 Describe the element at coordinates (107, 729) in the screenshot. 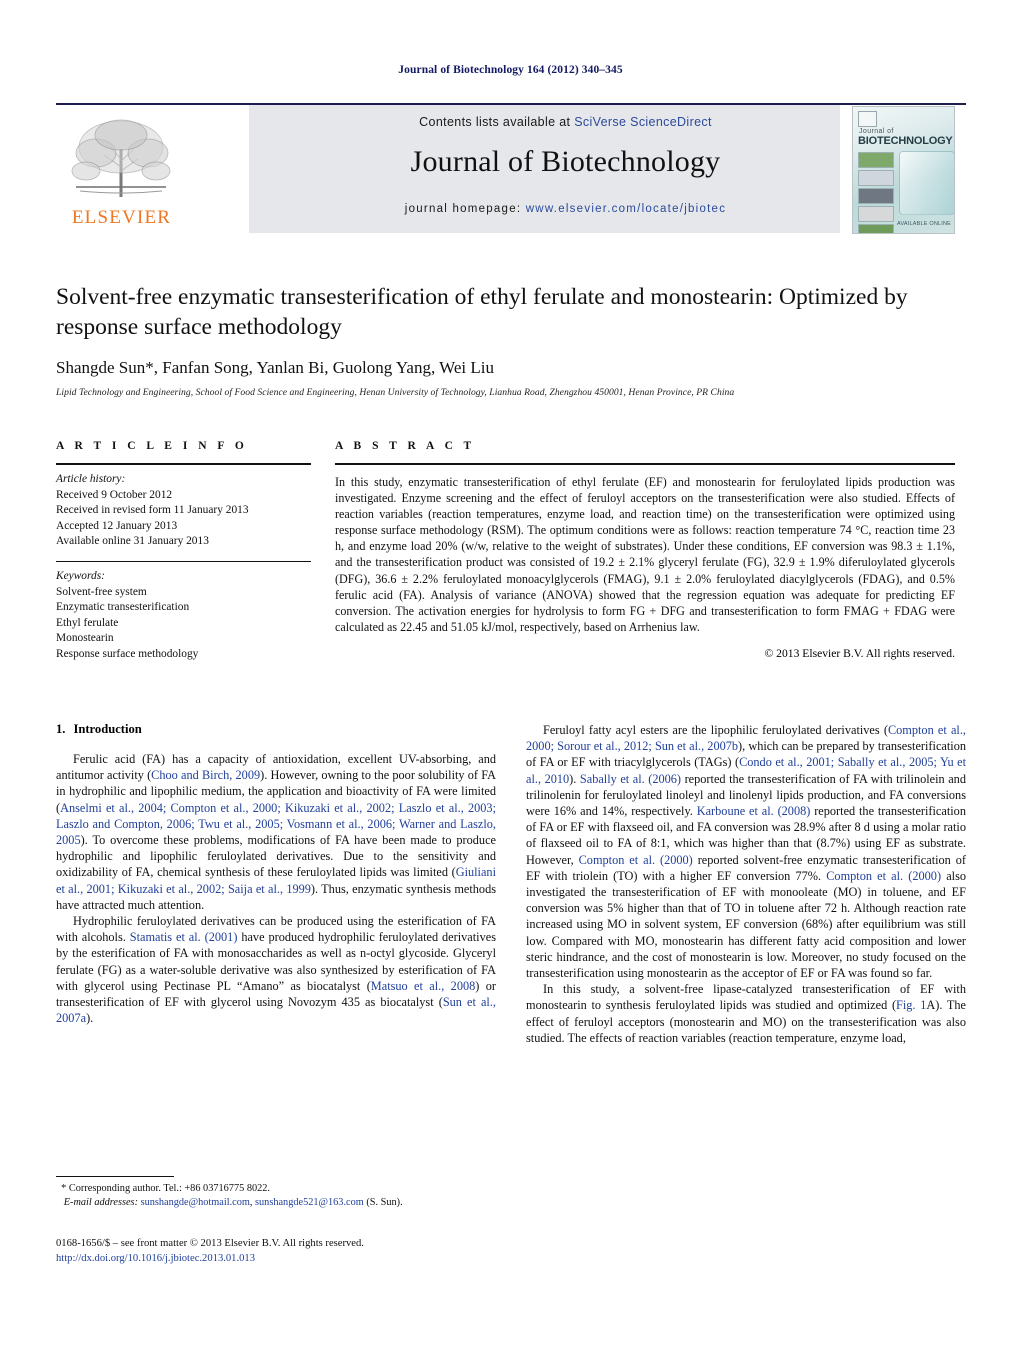

I see `section-name: Introduction` at that location.